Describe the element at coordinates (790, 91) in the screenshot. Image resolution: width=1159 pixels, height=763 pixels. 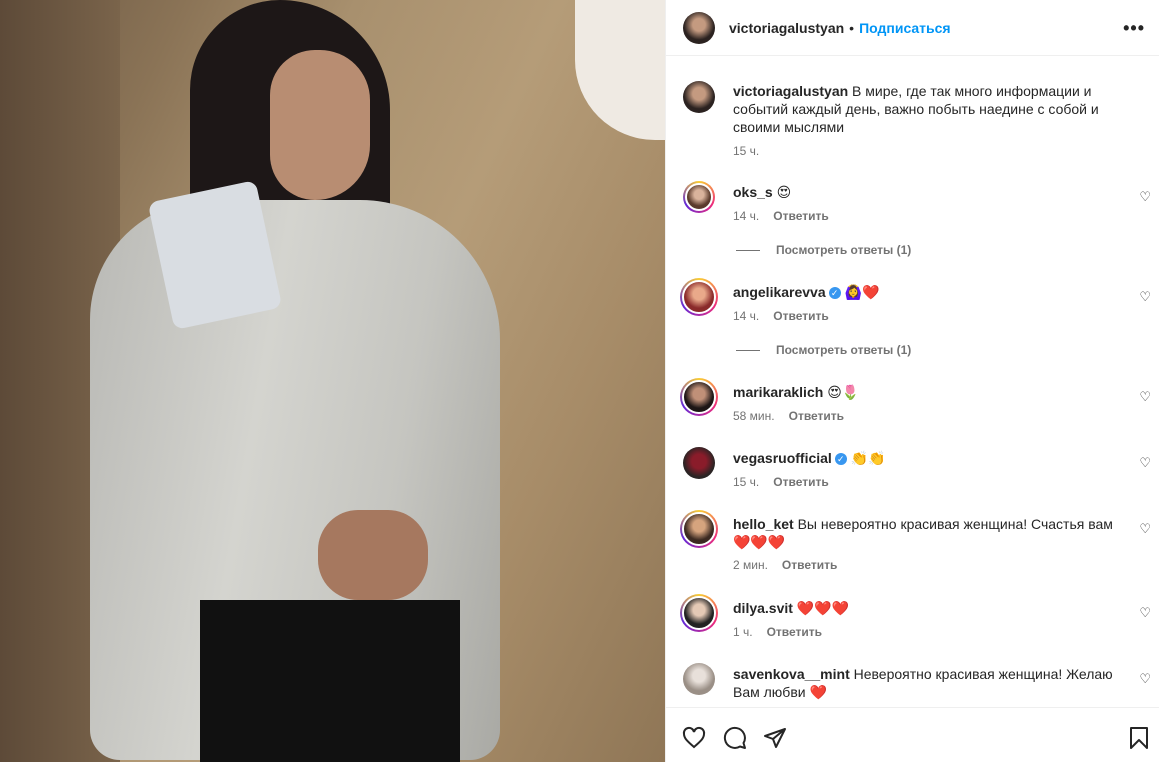
I see `caption-username: victoriagalustyan` at that location.